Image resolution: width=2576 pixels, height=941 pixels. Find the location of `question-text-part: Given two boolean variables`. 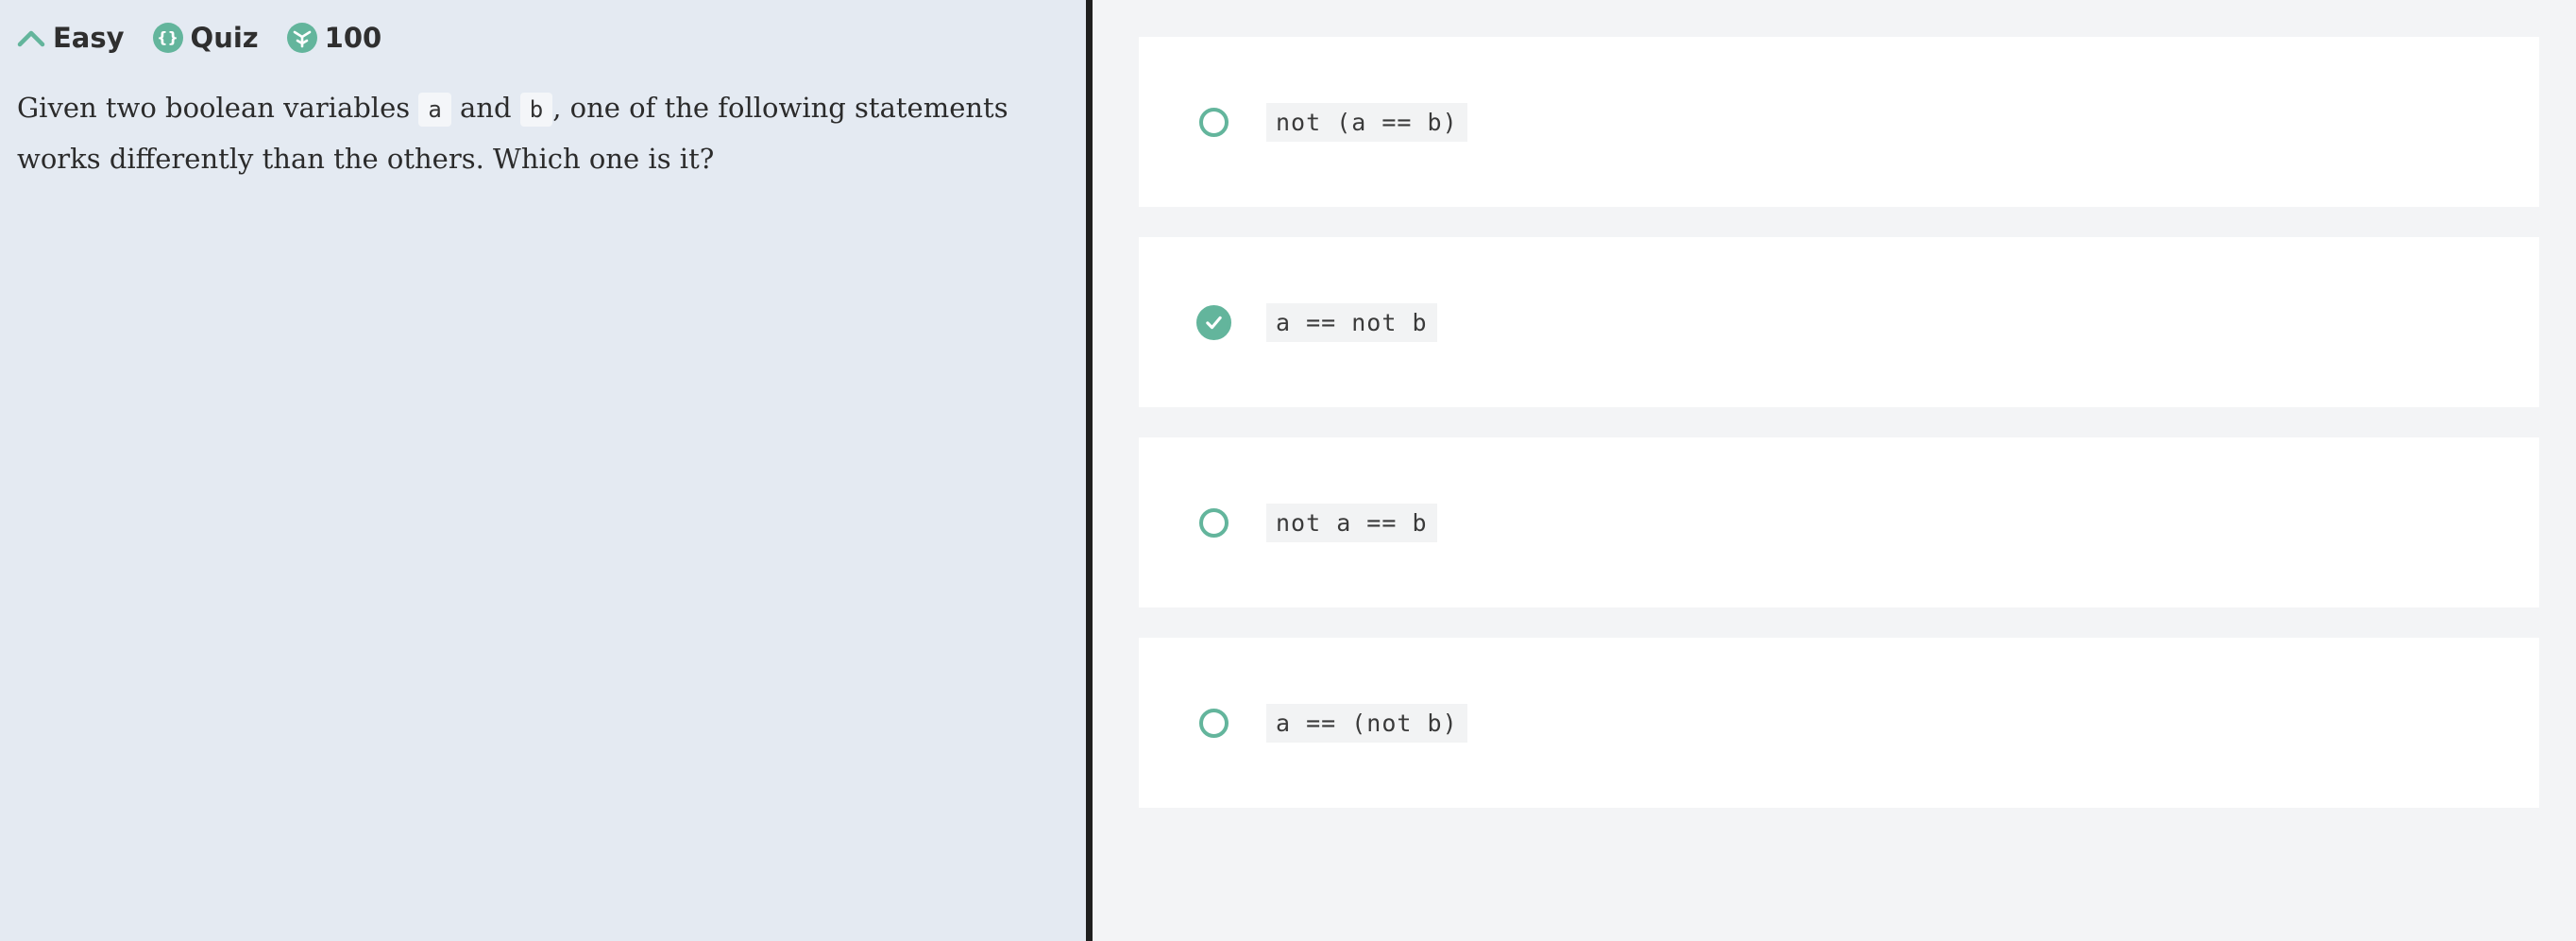

question-text-part: Given two boolean variables is located at coordinates (218, 108).